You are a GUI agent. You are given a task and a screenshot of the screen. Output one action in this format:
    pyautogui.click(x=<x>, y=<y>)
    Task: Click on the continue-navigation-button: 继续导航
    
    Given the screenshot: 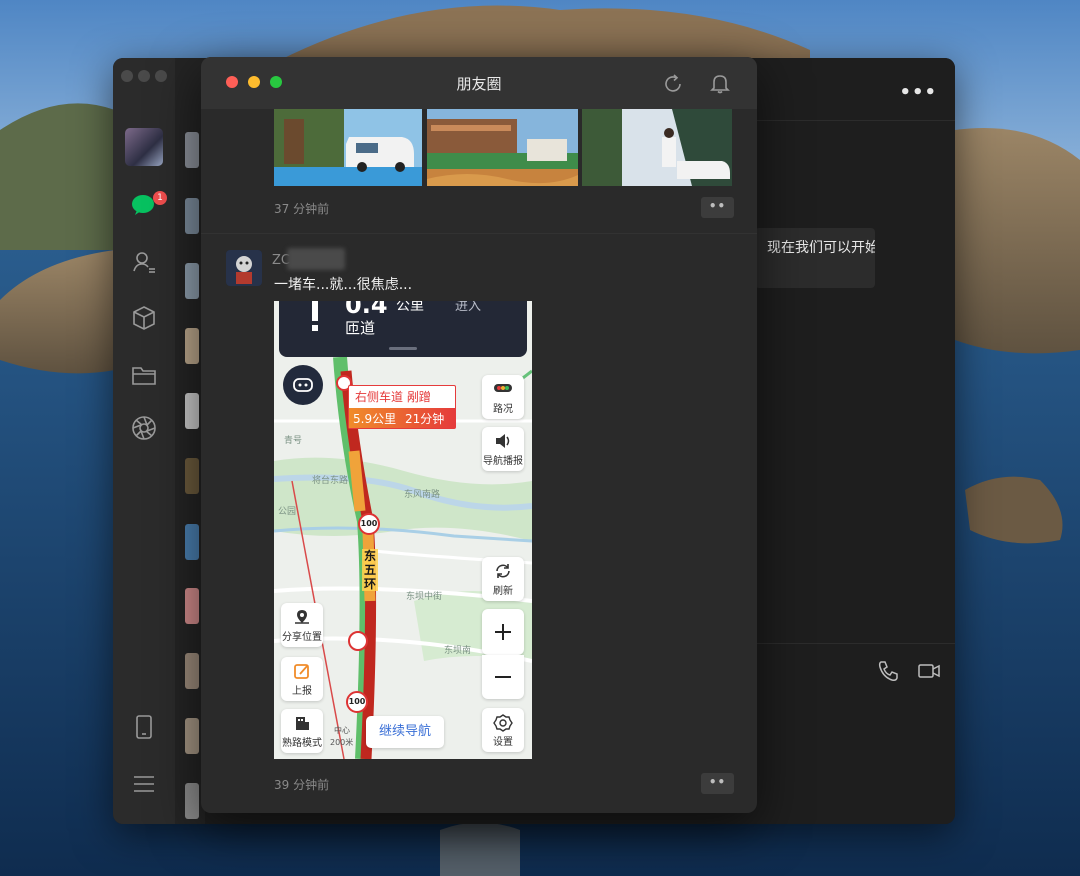 What is the action you would take?
    pyautogui.click(x=405, y=732)
    